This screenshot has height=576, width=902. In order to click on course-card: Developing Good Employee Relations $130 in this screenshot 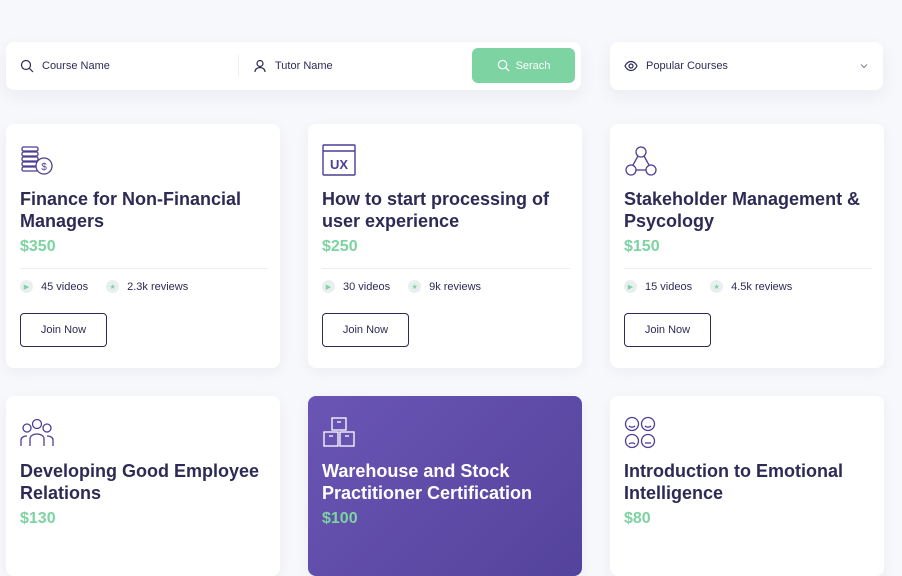, I will do `click(143, 486)`.